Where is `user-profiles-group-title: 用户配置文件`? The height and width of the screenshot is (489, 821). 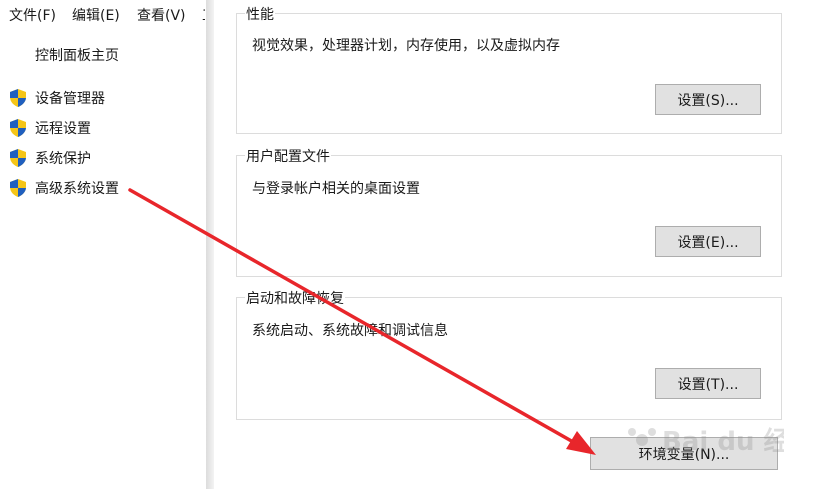 user-profiles-group-title: 用户配置文件 is located at coordinates (288, 156).